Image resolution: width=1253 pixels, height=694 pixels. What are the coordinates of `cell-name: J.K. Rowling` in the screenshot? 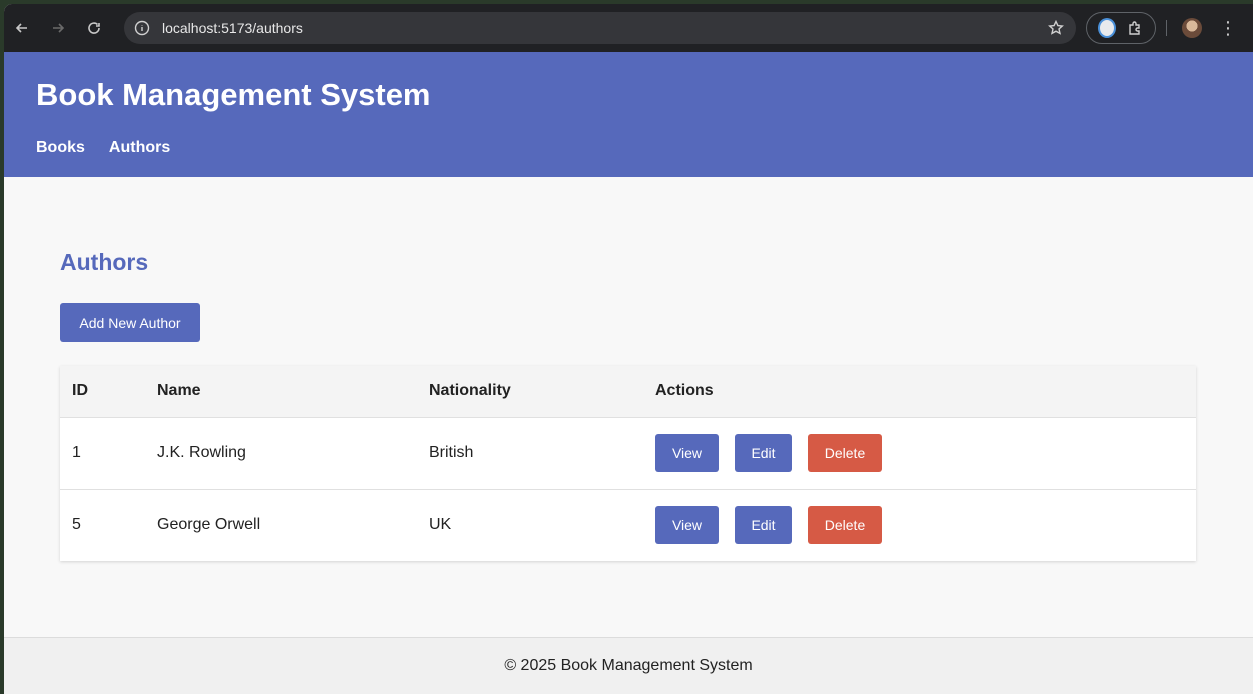 It's located at (201, 452).